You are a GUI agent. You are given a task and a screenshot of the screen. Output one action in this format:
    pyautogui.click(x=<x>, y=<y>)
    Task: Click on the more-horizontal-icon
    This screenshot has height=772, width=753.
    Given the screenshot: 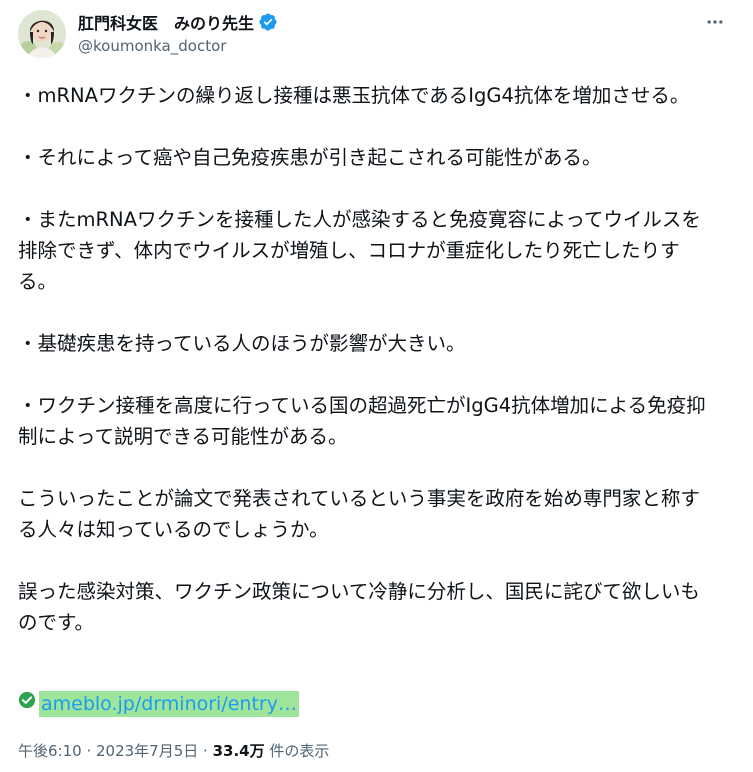 What is the action you would take?
    pyautogui.click(x=715, y=22)
    